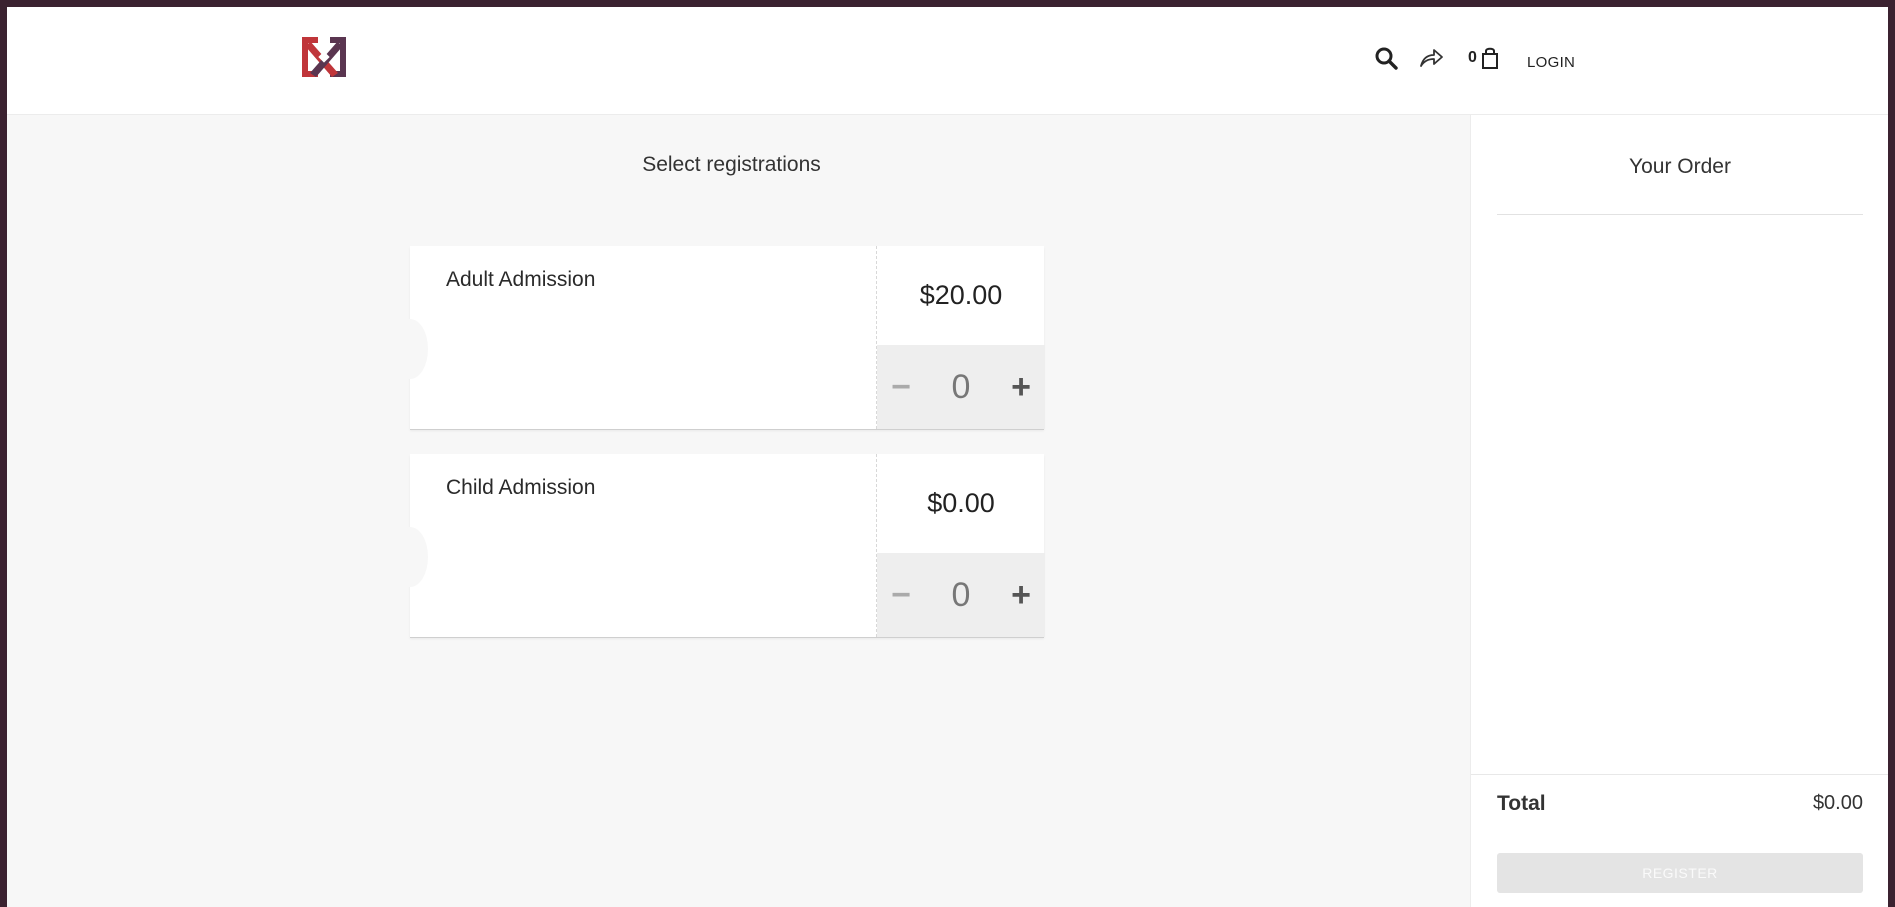  What do you see at coordinates (947, 61) in the screenshot?
I see `site-header: 0 LOGIN` at bounding box center [947, 61].